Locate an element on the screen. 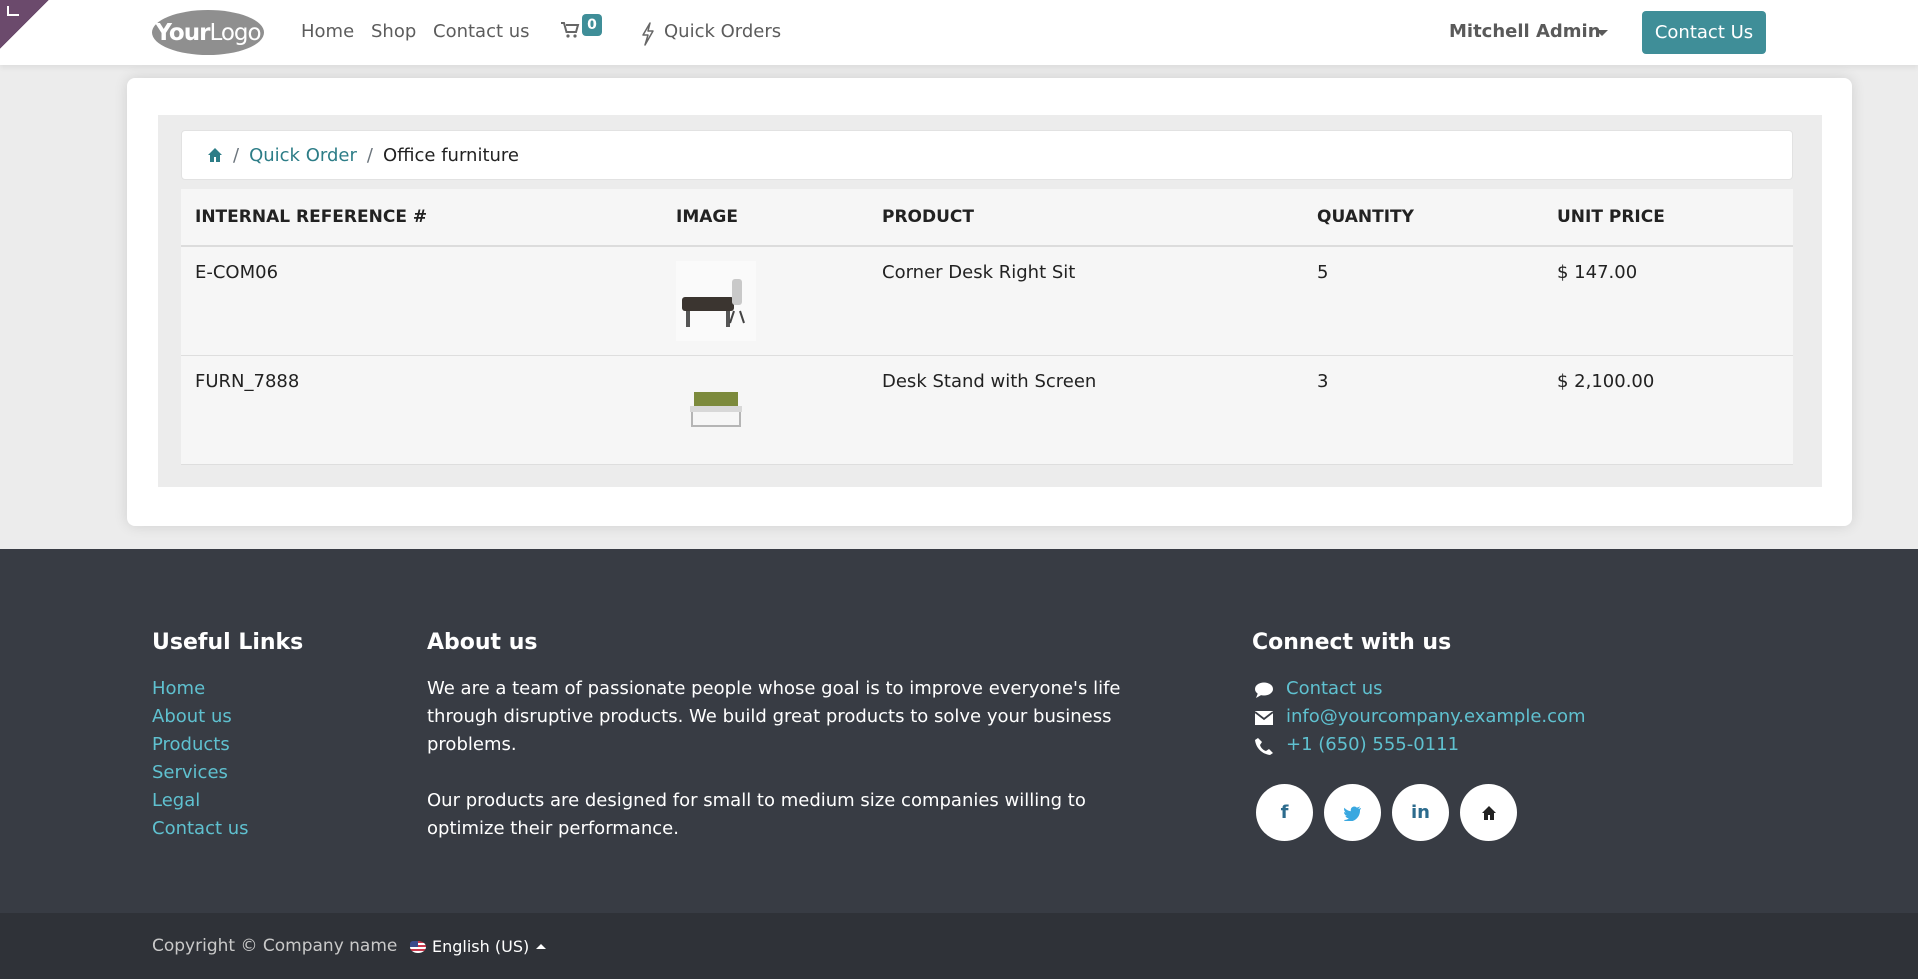  corner-toggle-icon is located at coordinates (13, 11).